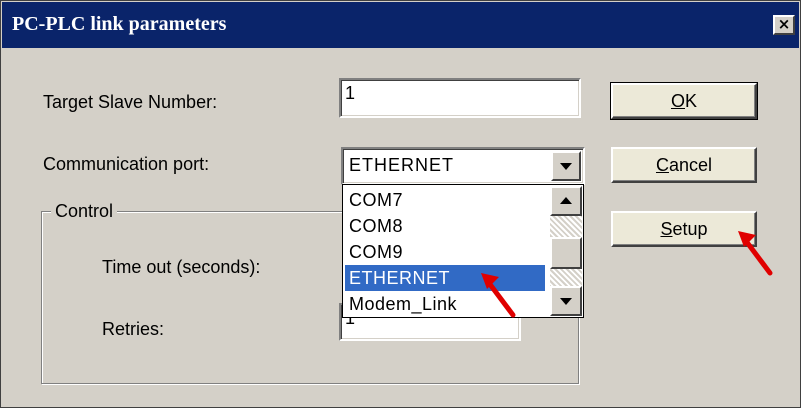  I want to click on scroll-up-button, so click(566, 201).